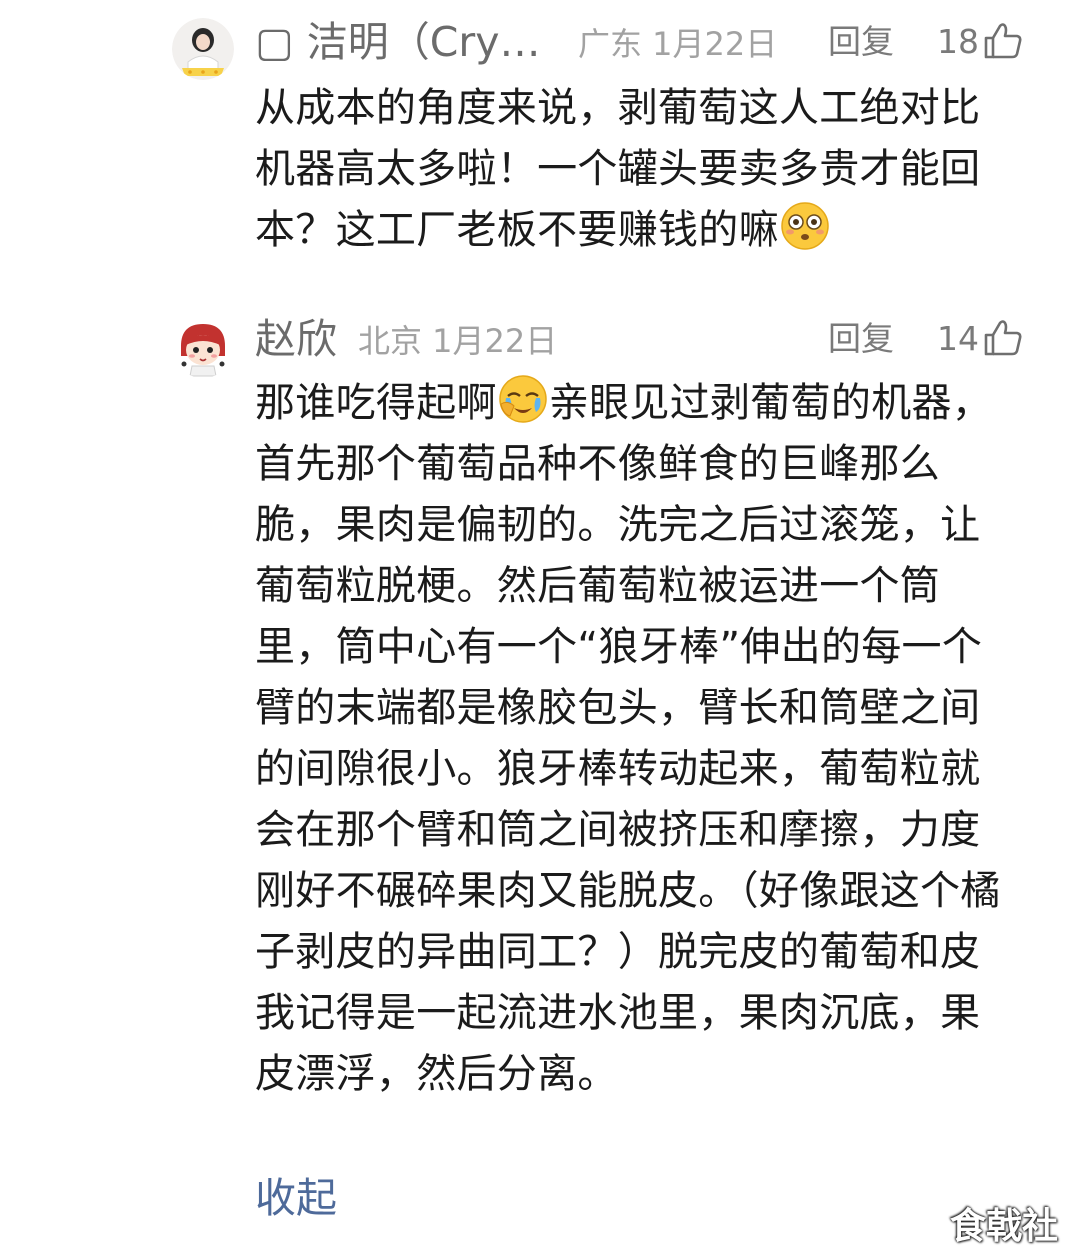 Image resolution: width=1080 pixels, height=1259 pixels. I want to click on watermark: 食戟社, so click(1003, 1226).